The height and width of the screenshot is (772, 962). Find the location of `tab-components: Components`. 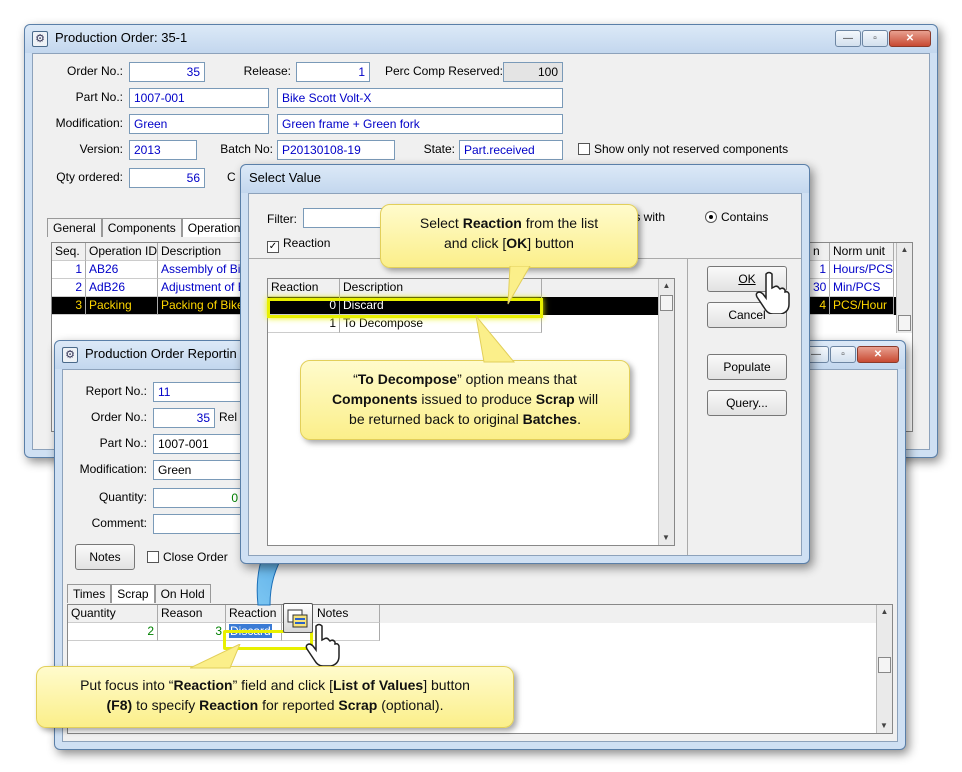

tab-components: Components is located at coordinates (141, 227).